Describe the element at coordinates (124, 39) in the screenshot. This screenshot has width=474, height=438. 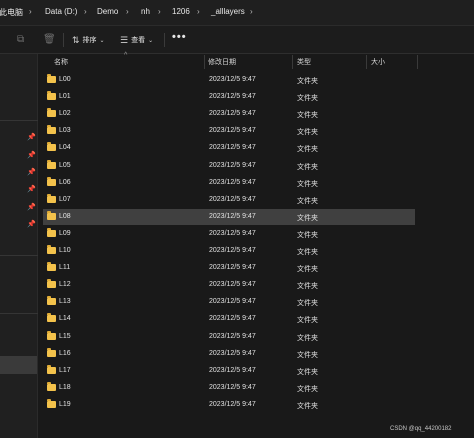
I see `view-icon: ☰` at that location.